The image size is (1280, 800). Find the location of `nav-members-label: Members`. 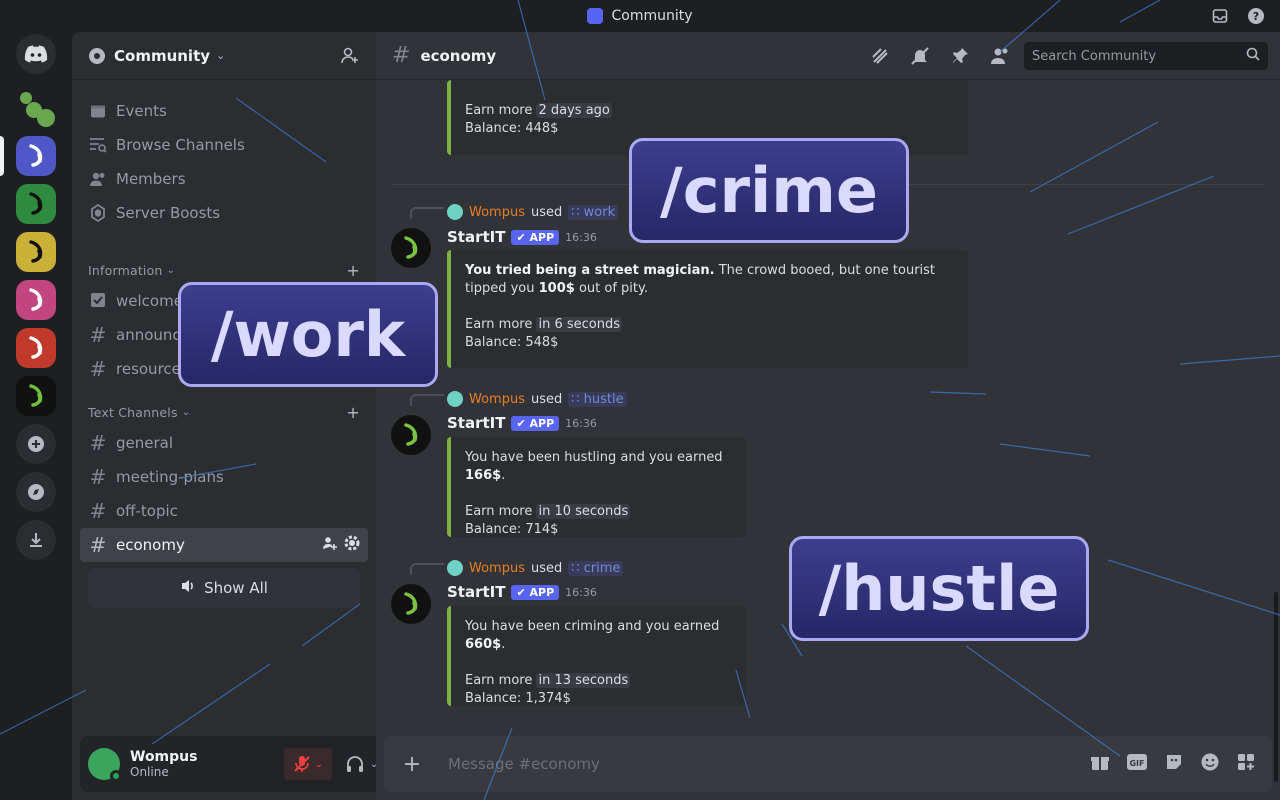

nav-members-label: Members is located at coordinates (151, 179).